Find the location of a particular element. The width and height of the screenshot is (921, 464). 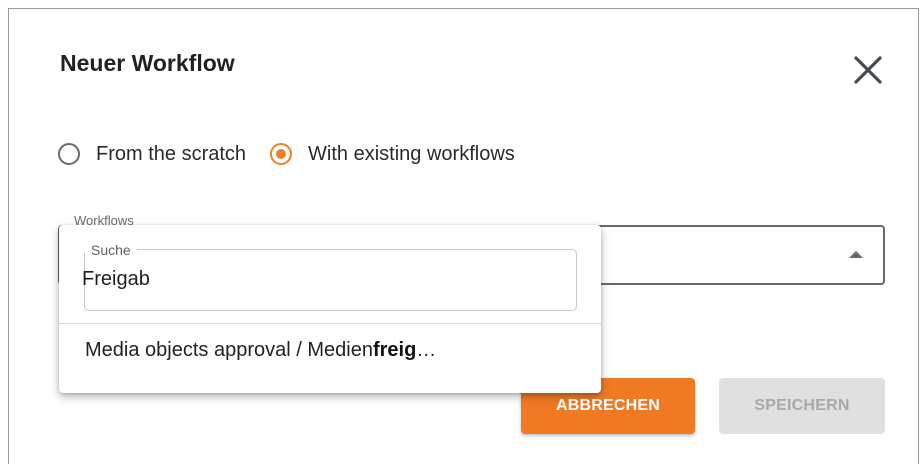

radio-from-scratch: From the scratch is located at coordinates (152, 154).